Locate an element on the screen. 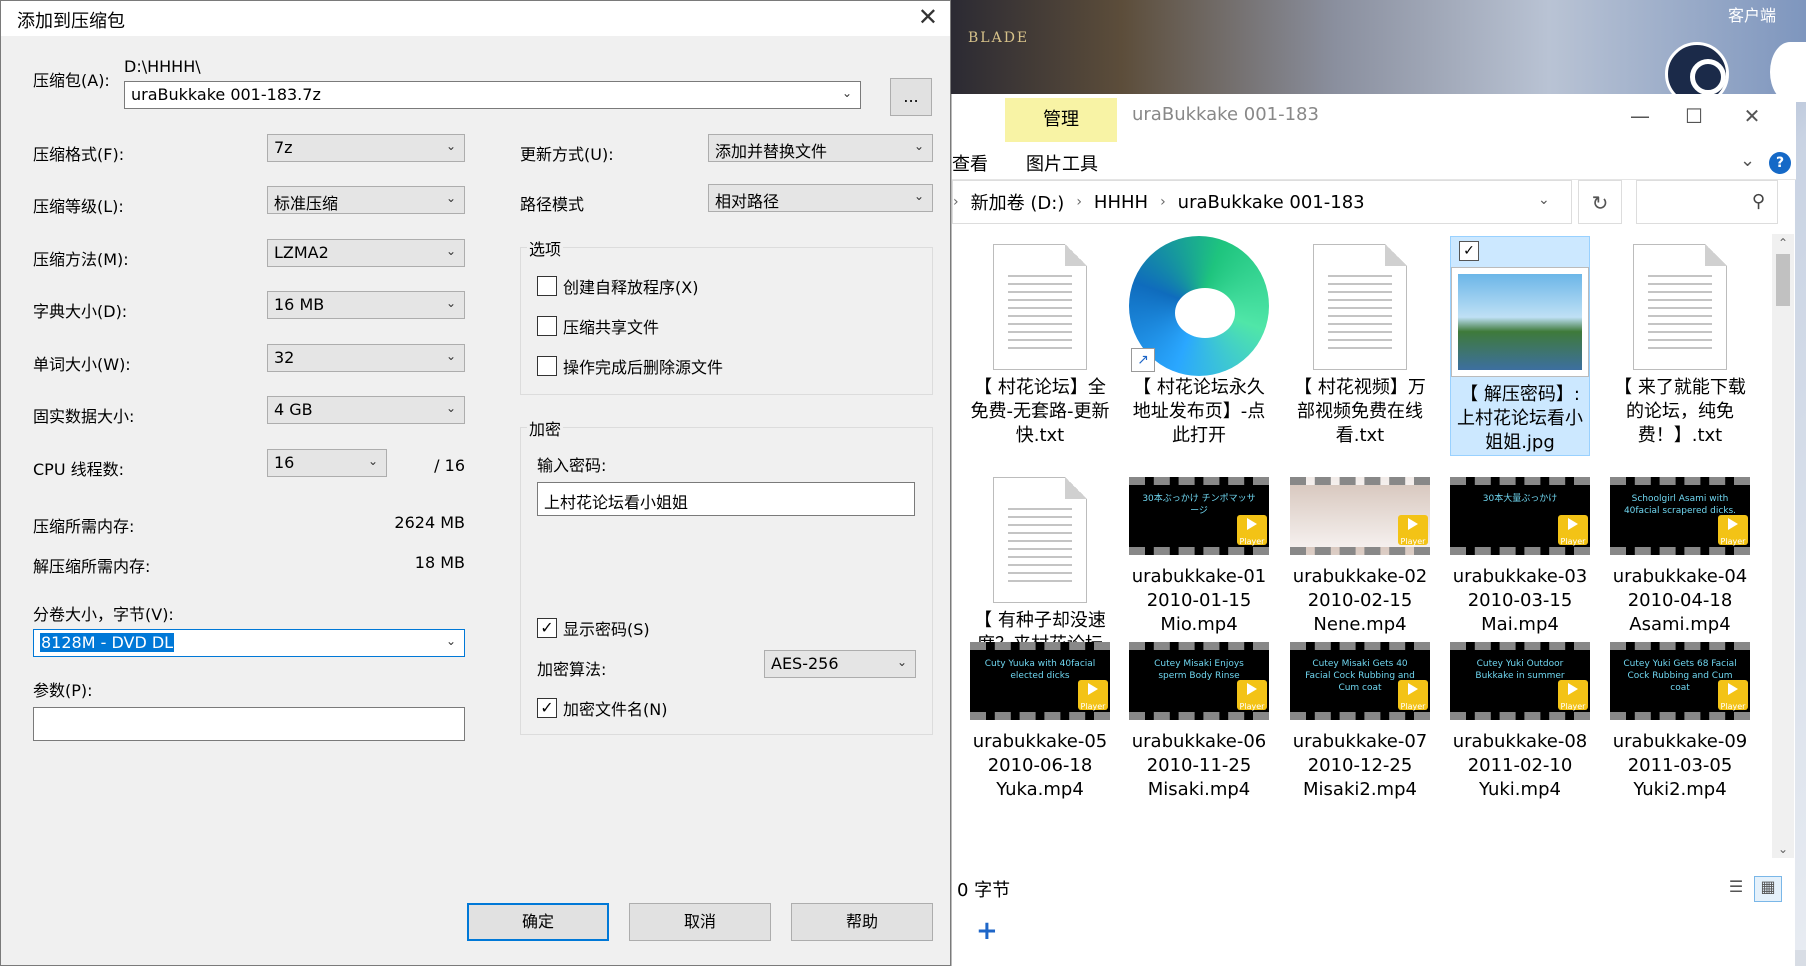  txt-file-item: 【 村花论坛】全免费-无套路-更新快.txt is located at coordinates (1040, 342).